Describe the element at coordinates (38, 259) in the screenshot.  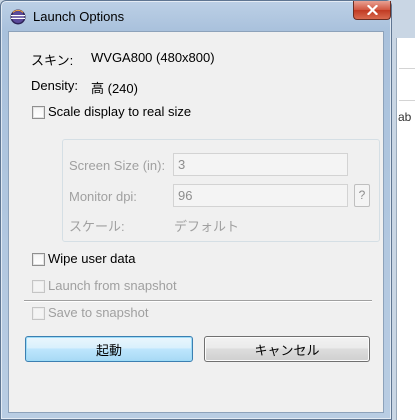
I see `wipe-user-data-checkbox` at that location.